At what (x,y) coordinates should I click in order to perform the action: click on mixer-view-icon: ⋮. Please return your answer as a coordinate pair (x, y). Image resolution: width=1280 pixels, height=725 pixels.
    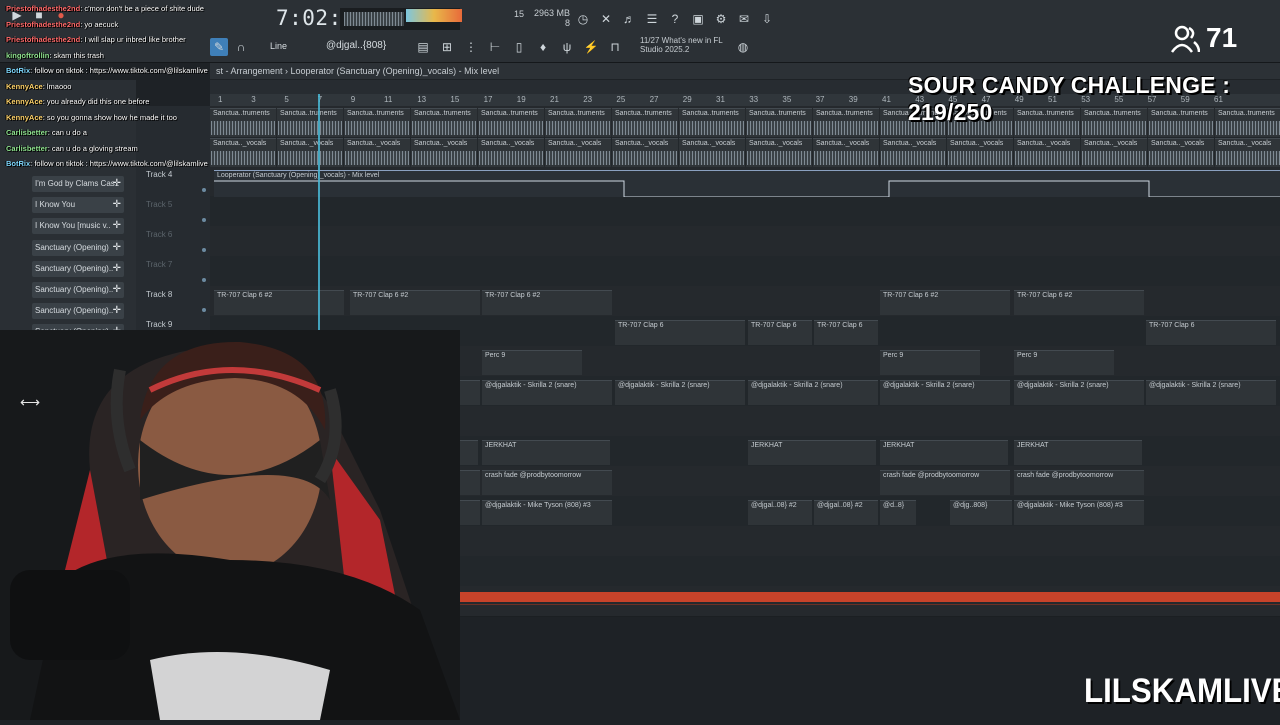
    Looking at the image, I should click on (471, 47).